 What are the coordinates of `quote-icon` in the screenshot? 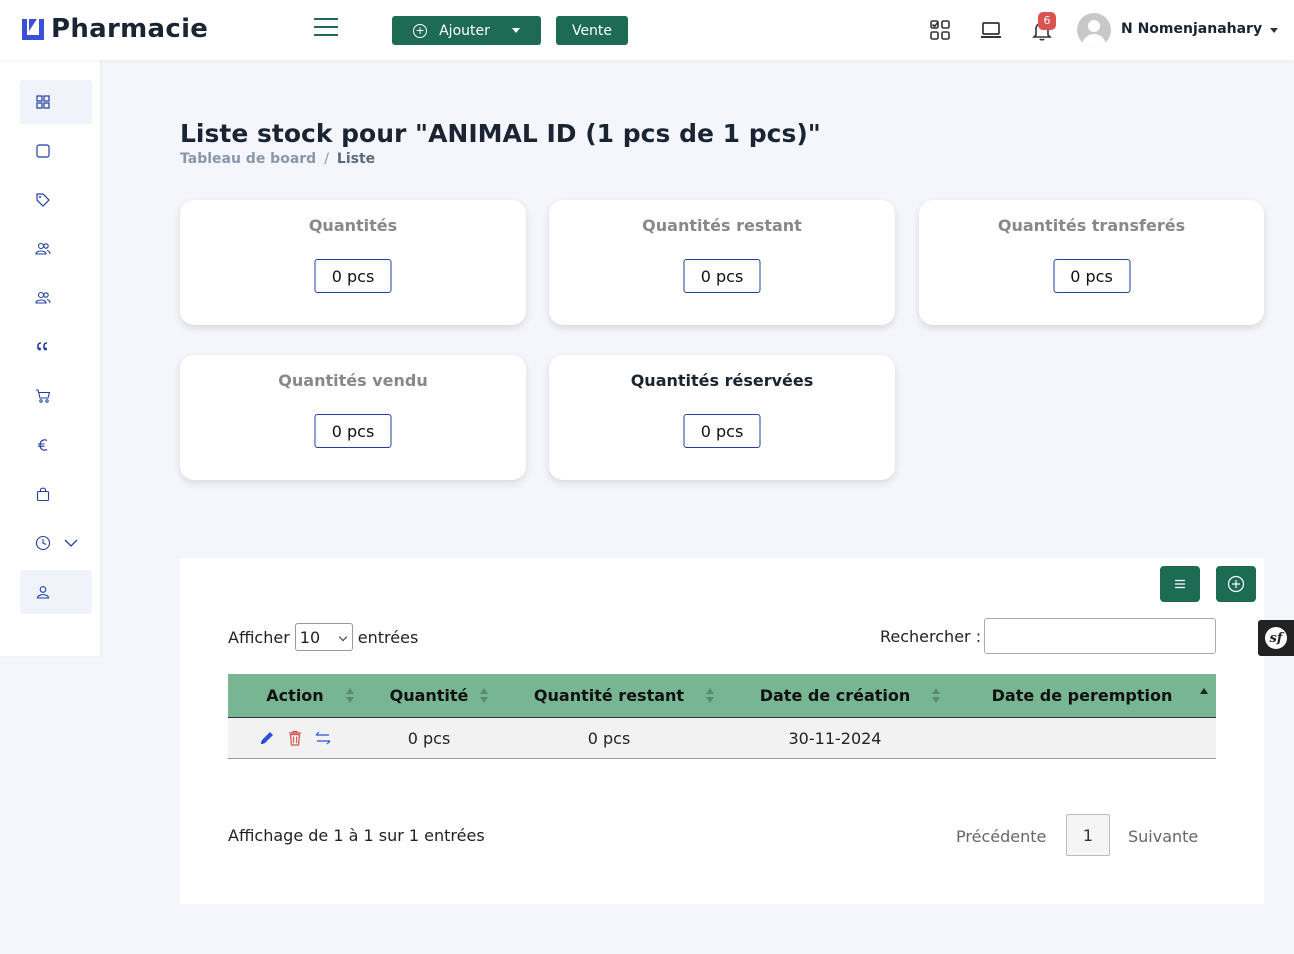 It's located at (42, 346).